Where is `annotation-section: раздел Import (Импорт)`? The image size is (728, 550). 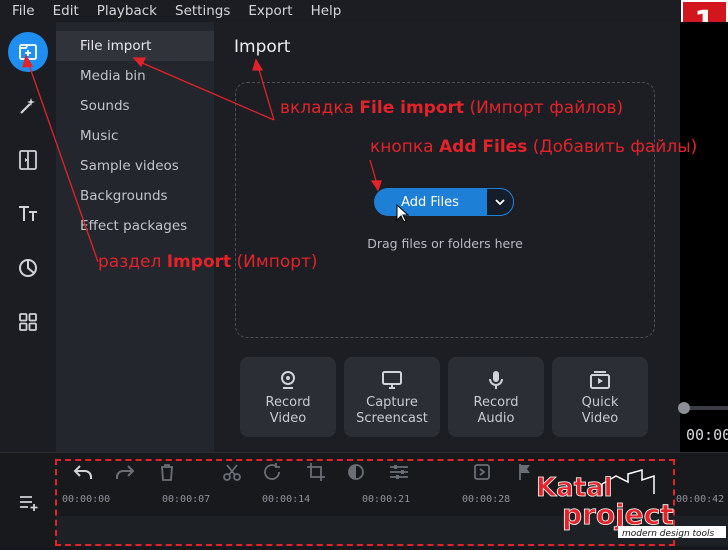 annotation-section: раздел Import (Импорт) is located at coordinates (208, 262).